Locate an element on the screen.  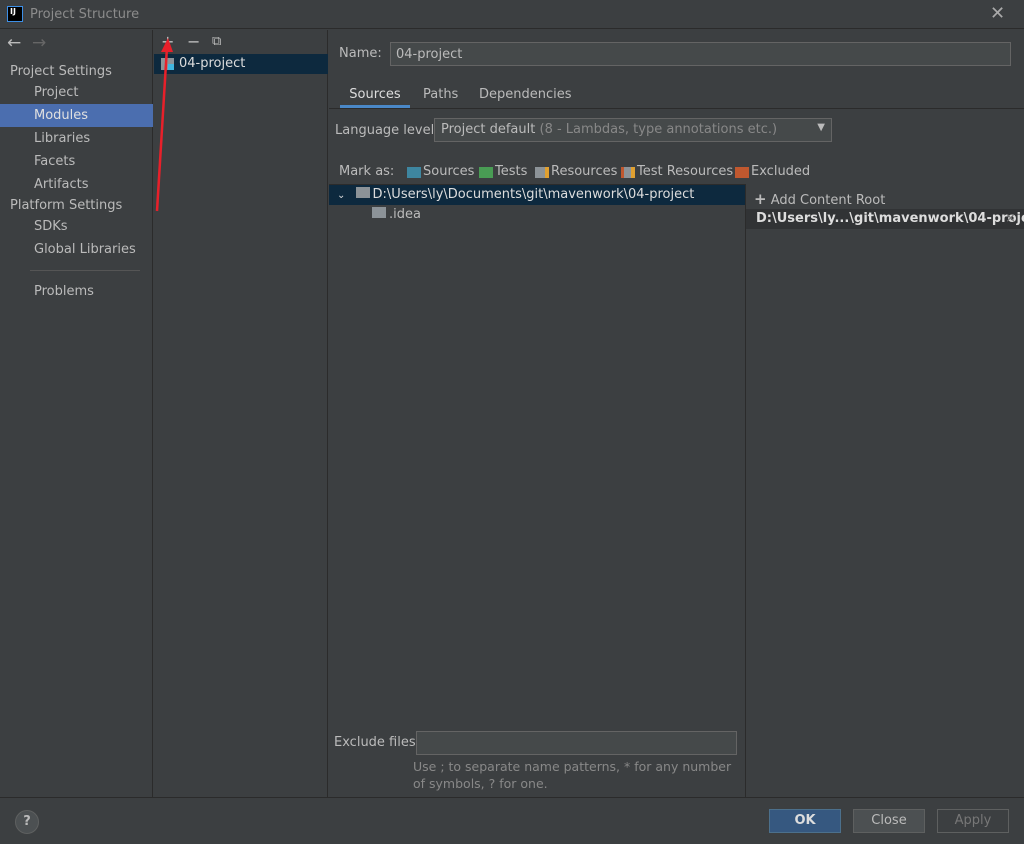
module-name: 04-project is located at coordinates (212, 63).